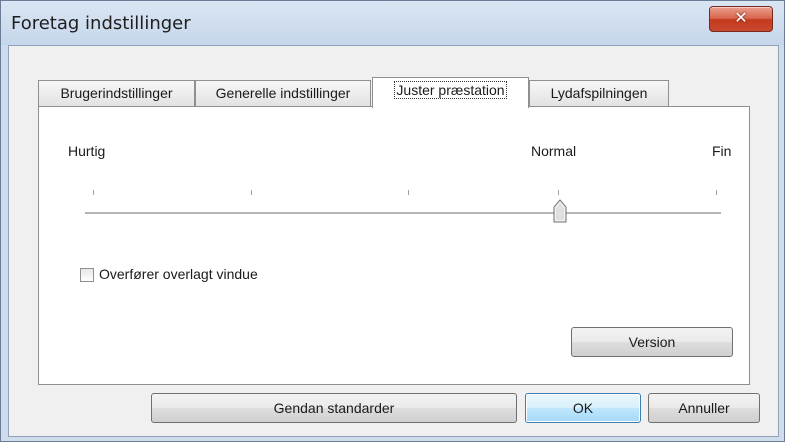 This screenshot has height=442, width=785. What do you see at coordinates (87, 275) in the screenshot?
I see `overlay-window-checkbox` at bounding box center [87, 275].